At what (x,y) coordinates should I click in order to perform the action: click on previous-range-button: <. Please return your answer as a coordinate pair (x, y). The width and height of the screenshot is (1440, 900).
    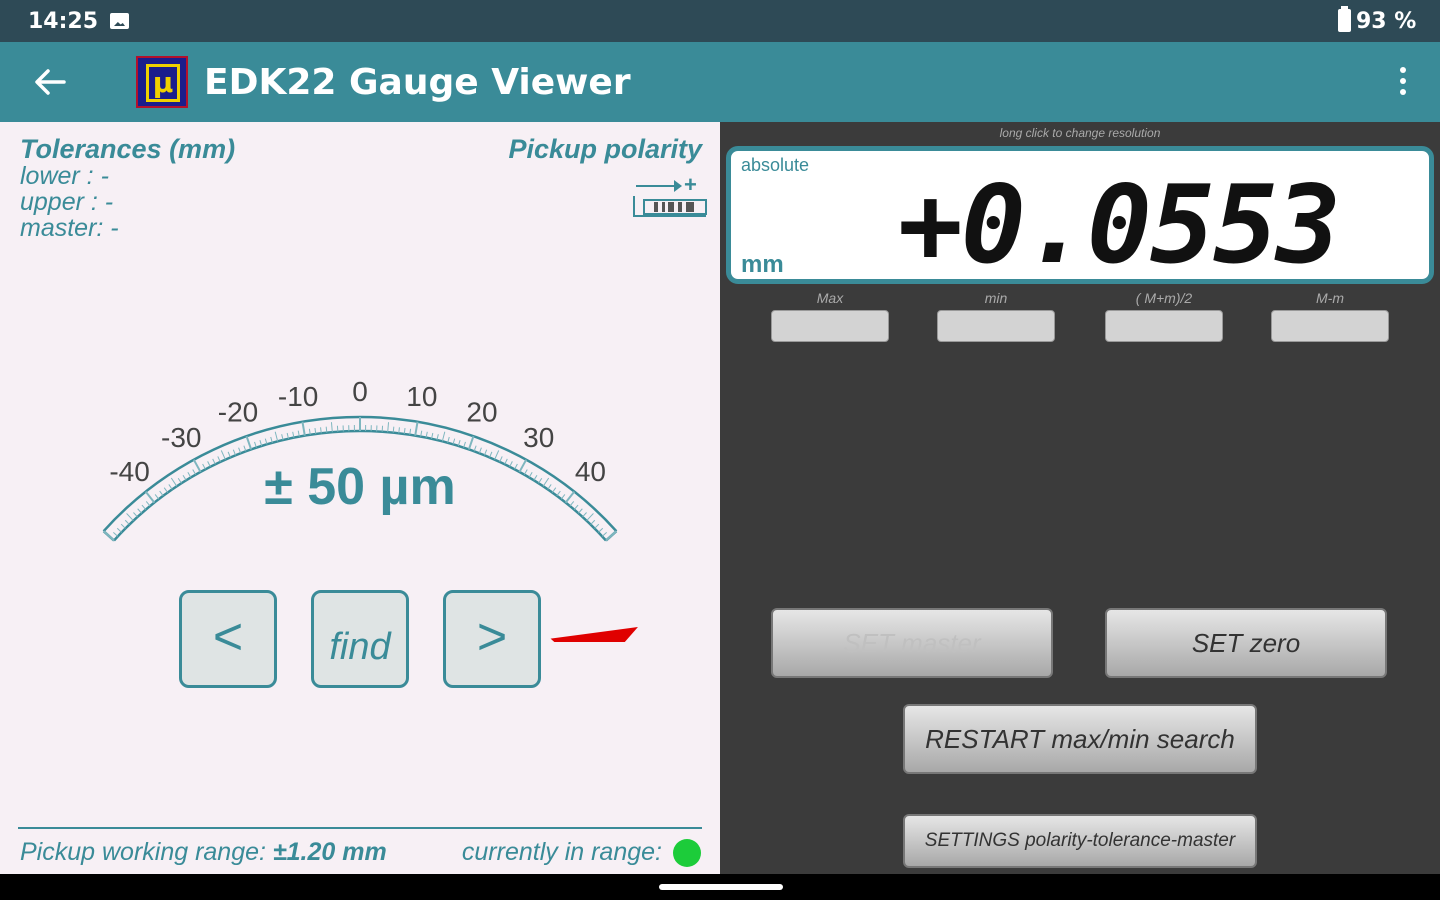
    Looking at the image, I should click on (228, 639).